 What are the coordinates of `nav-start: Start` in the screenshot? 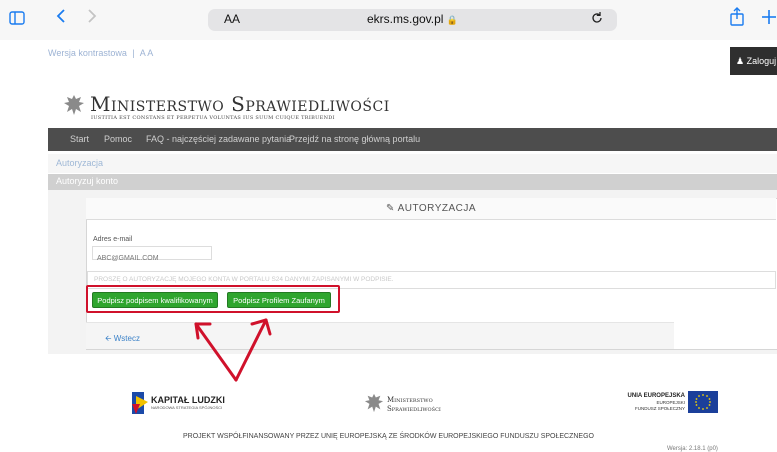 It's located at (79, 139).